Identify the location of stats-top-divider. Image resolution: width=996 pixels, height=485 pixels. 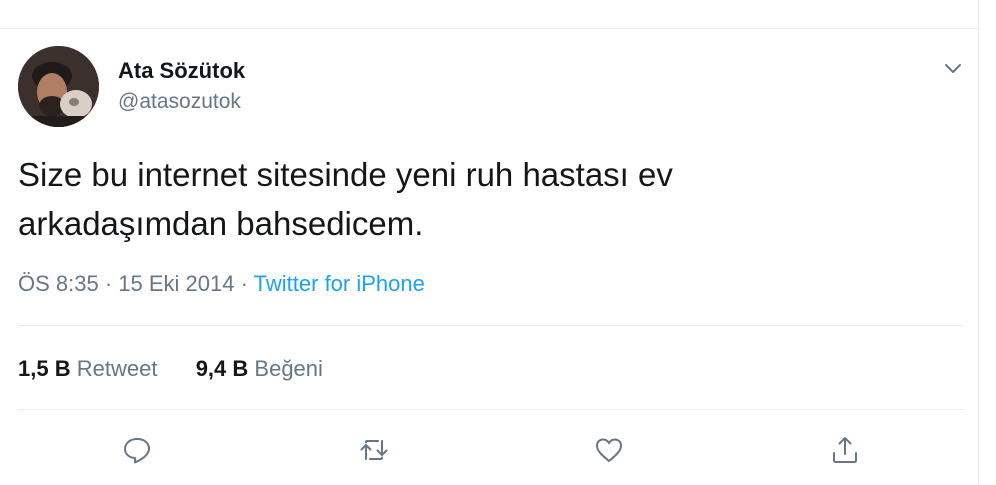
(491, 325).